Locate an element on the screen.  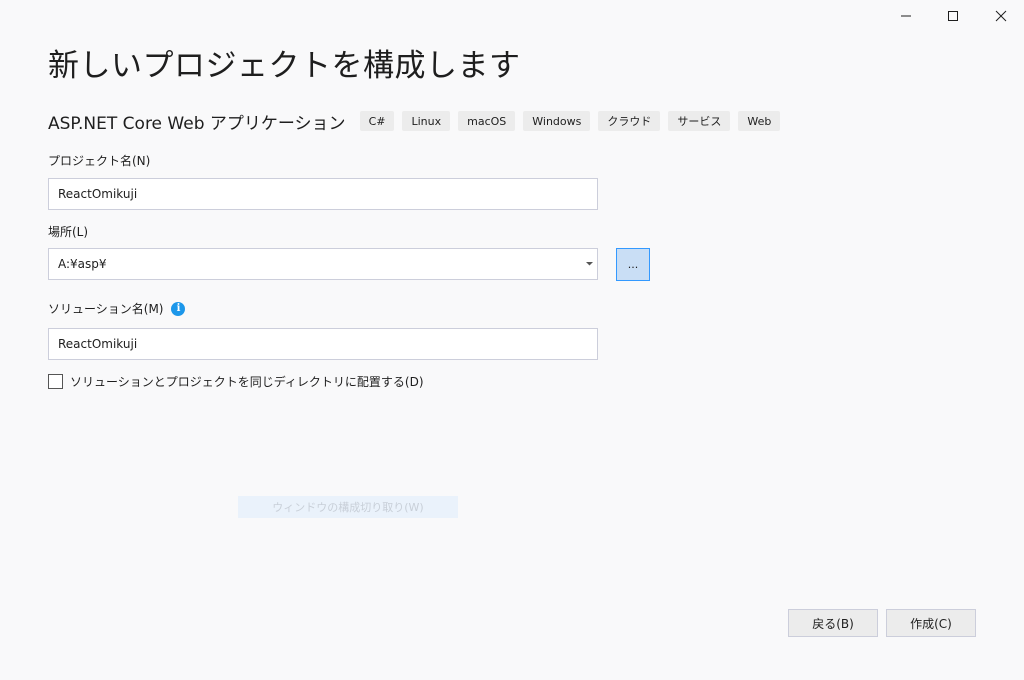
location-label: 場所(L) is located at coordinates (68, 232).